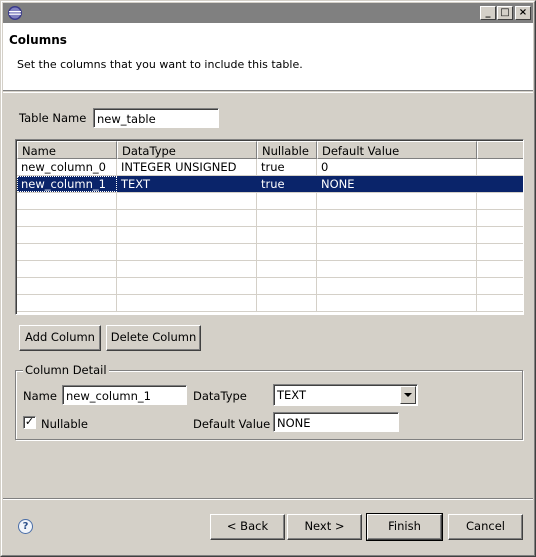 Image resolution: width=536 pixels, height=557 pixels. What do you see at coordinates (25, 526) in the screenshot?
I see `help-icon: ?` at bounding box center [25, 526].